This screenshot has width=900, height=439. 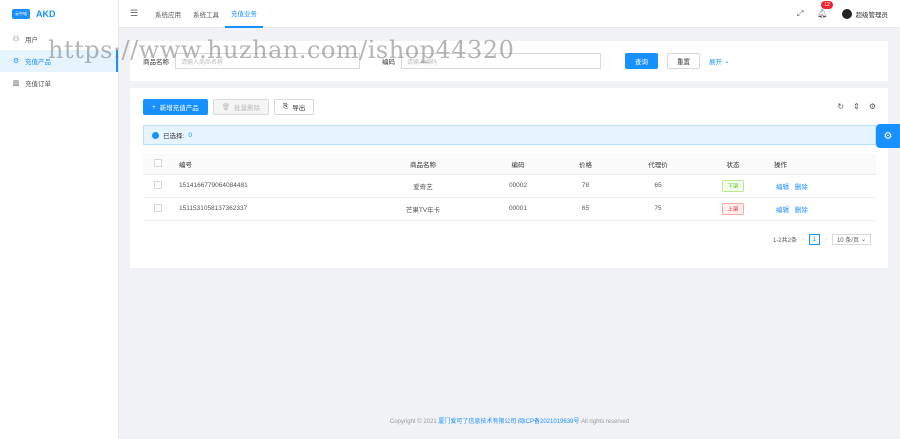 I want to click on cell-id: 1511531058137362337, so click(x=268, y=209).